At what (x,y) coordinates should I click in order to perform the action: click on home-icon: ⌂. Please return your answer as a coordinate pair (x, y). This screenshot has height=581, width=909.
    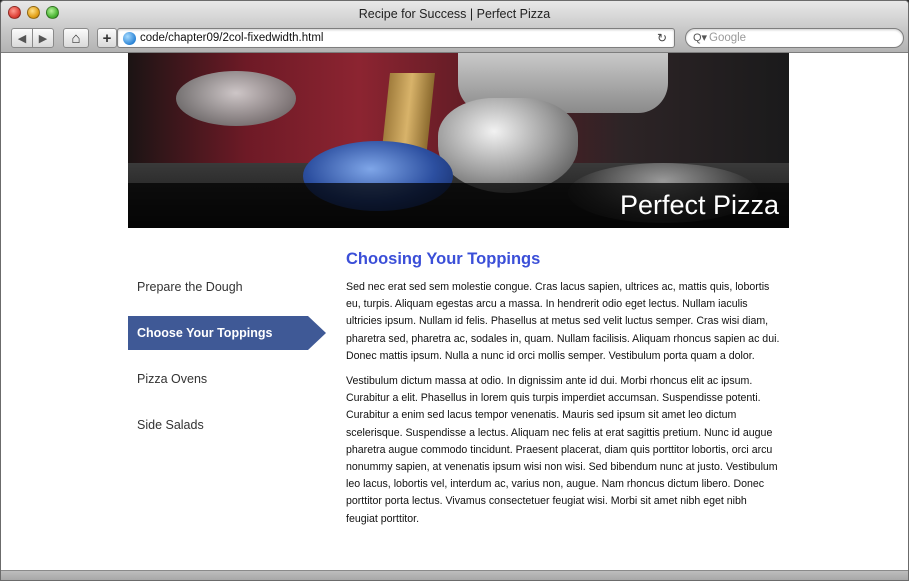
    Looking at the image, I should click on (76, 38).